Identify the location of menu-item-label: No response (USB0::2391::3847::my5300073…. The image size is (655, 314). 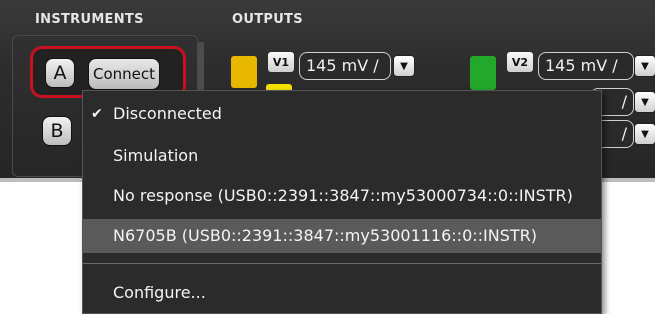
(343, 195).